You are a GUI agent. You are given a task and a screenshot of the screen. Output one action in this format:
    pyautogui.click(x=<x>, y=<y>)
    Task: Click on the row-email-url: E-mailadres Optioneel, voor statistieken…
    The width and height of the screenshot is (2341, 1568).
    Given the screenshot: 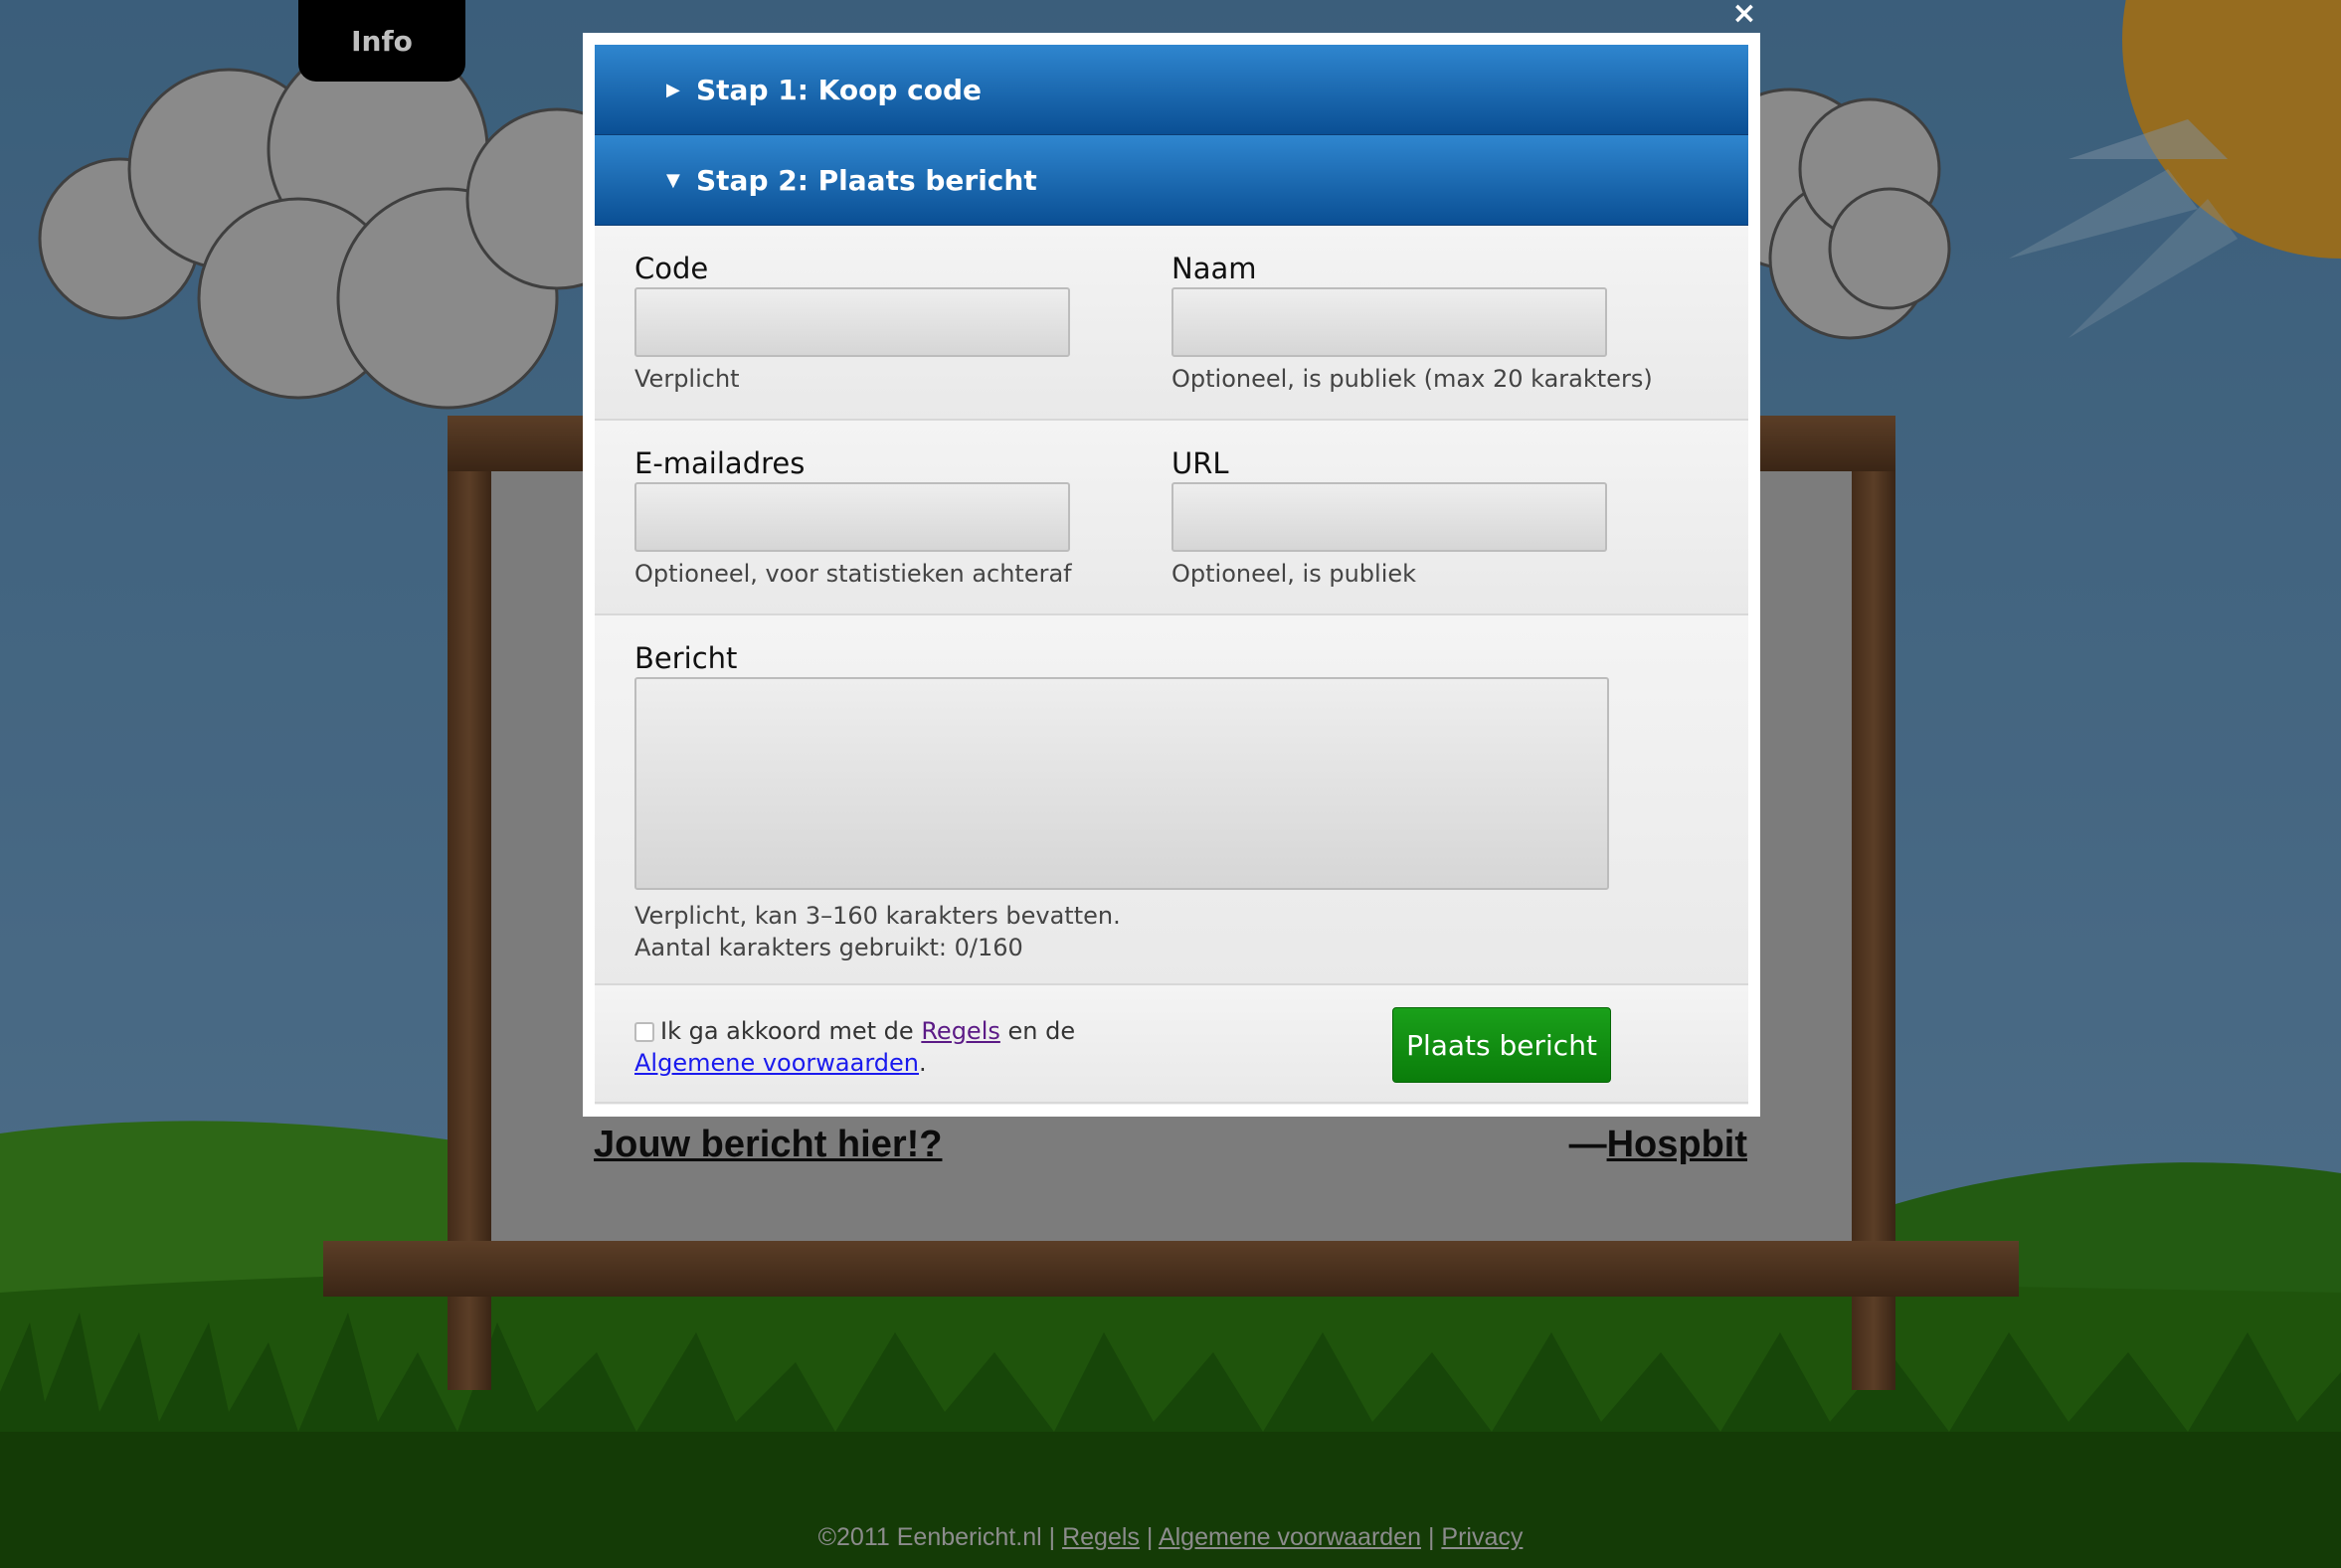 What is the action you would take?
    pyautogui.click(x=1171, y=518)
    